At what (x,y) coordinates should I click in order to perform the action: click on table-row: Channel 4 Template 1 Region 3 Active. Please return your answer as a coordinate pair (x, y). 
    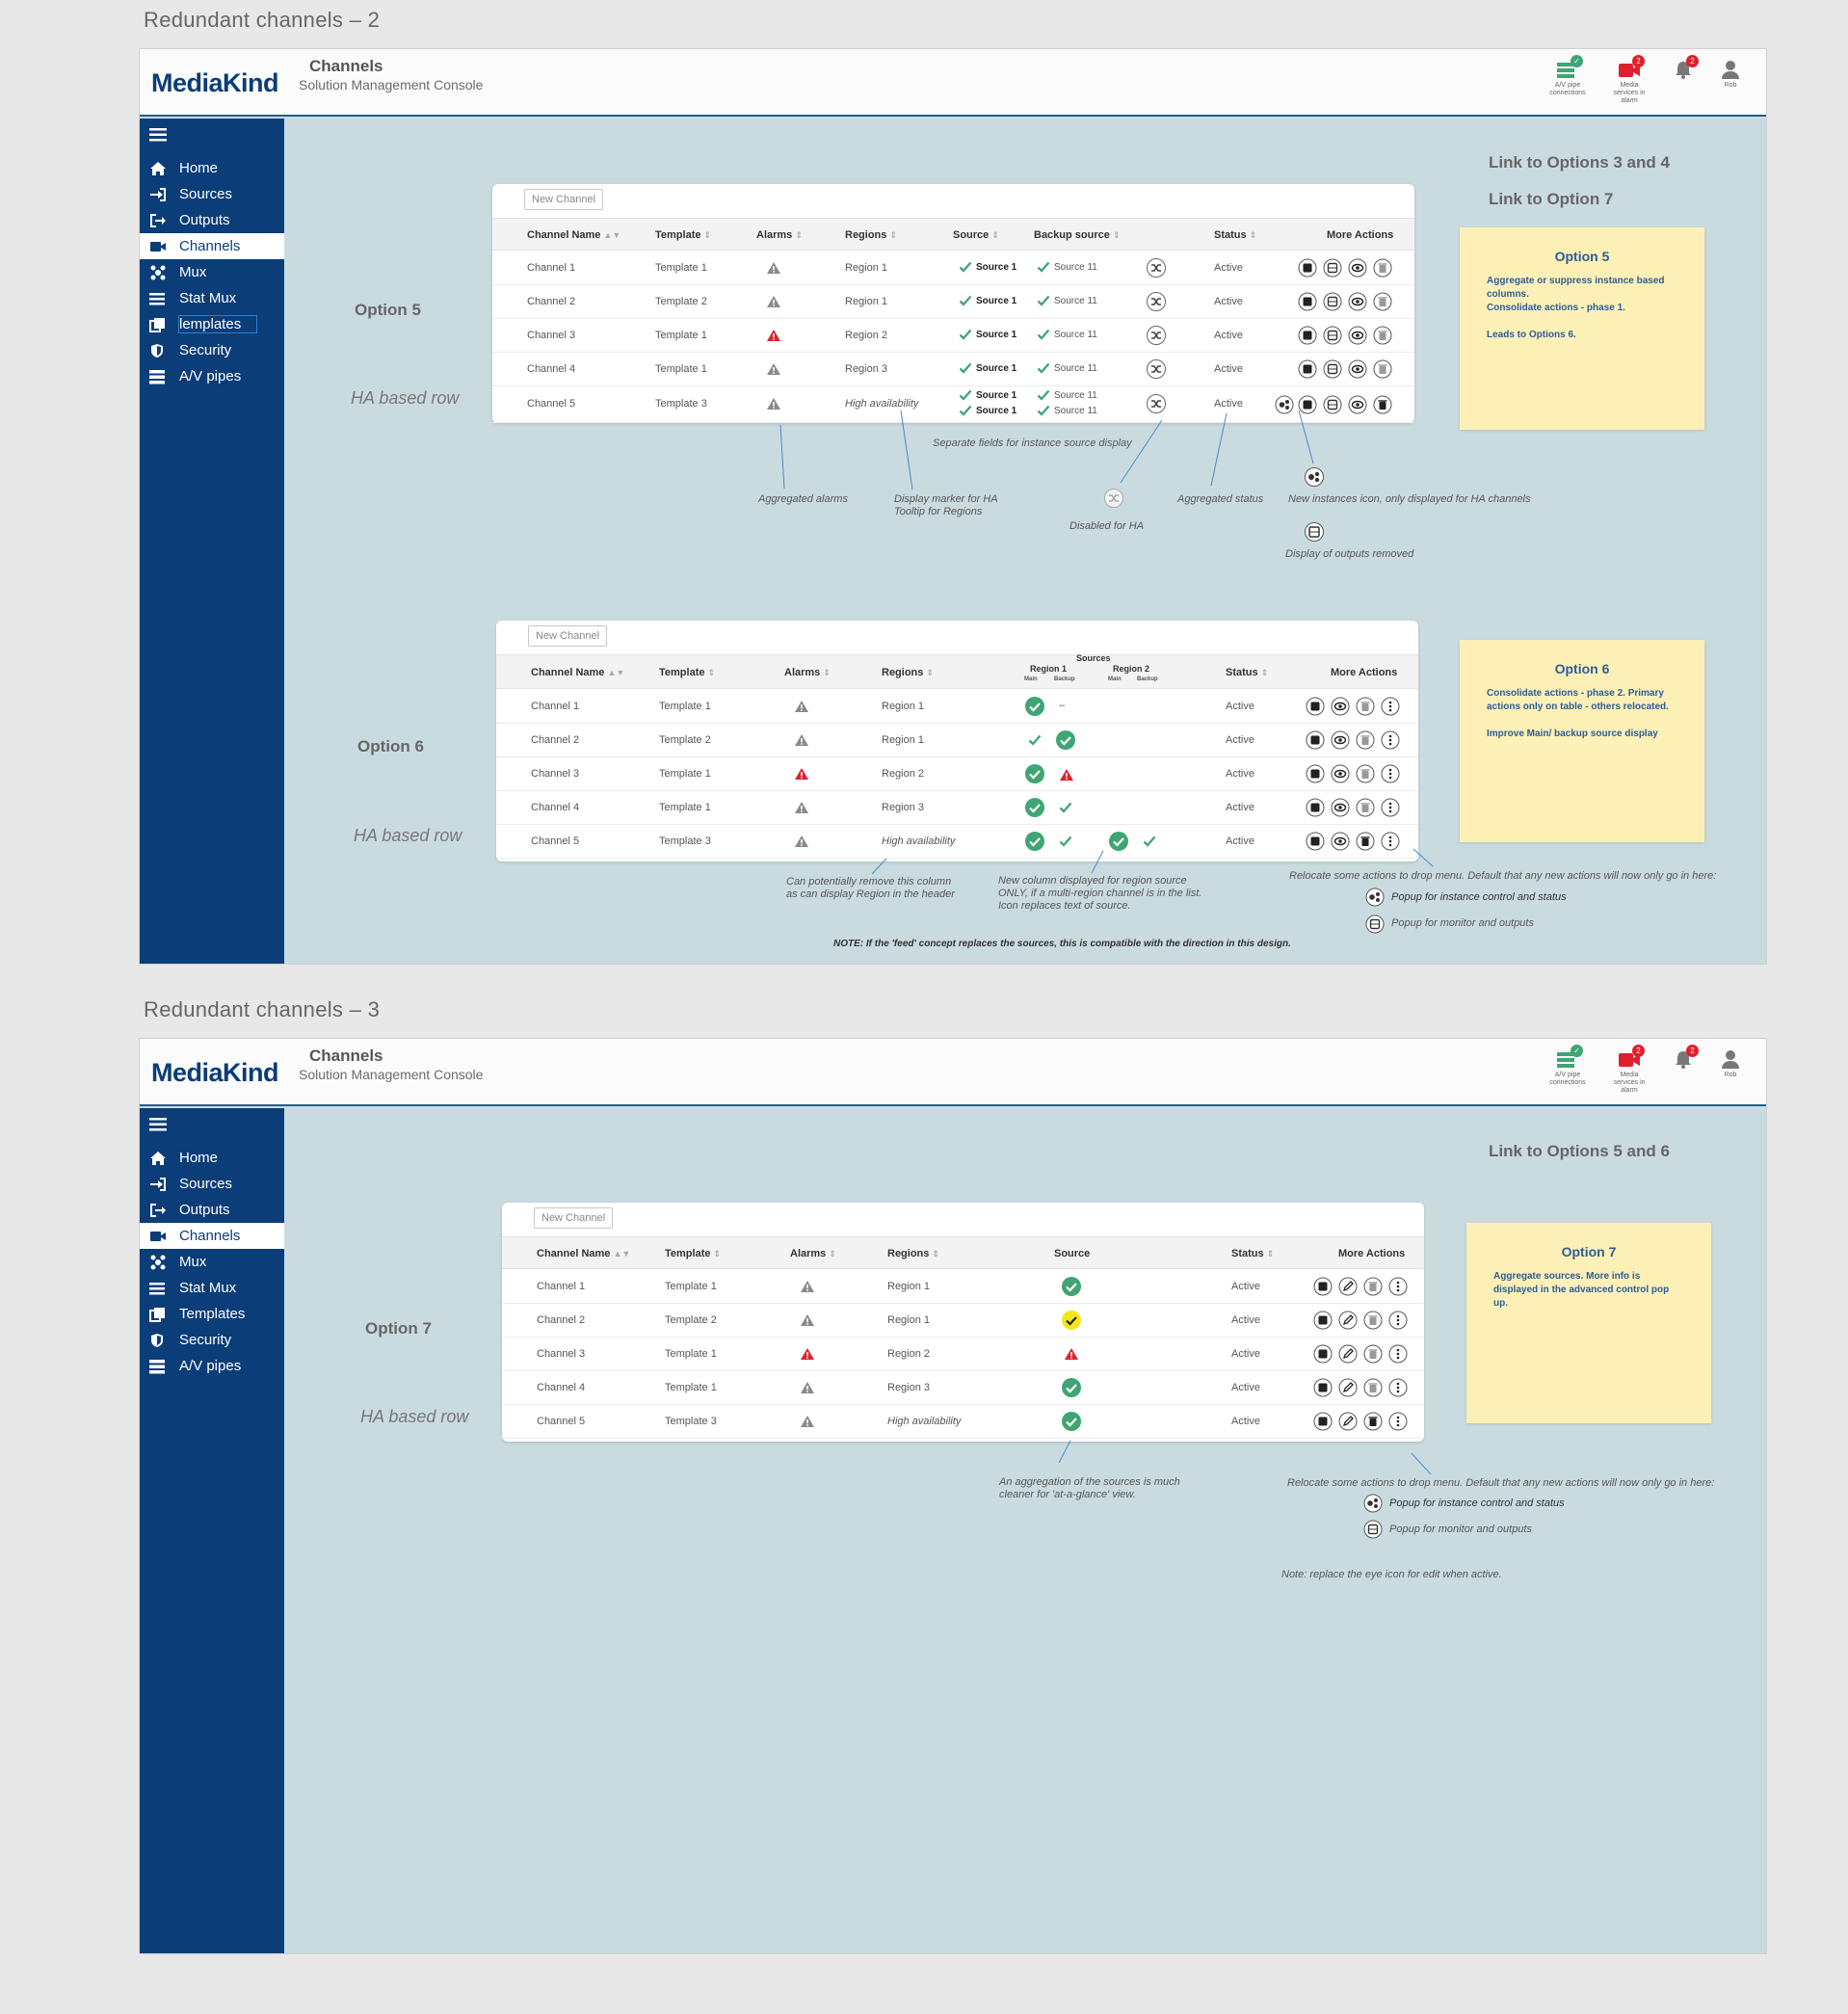
    Looking at the image, I should click on (963, 1388).